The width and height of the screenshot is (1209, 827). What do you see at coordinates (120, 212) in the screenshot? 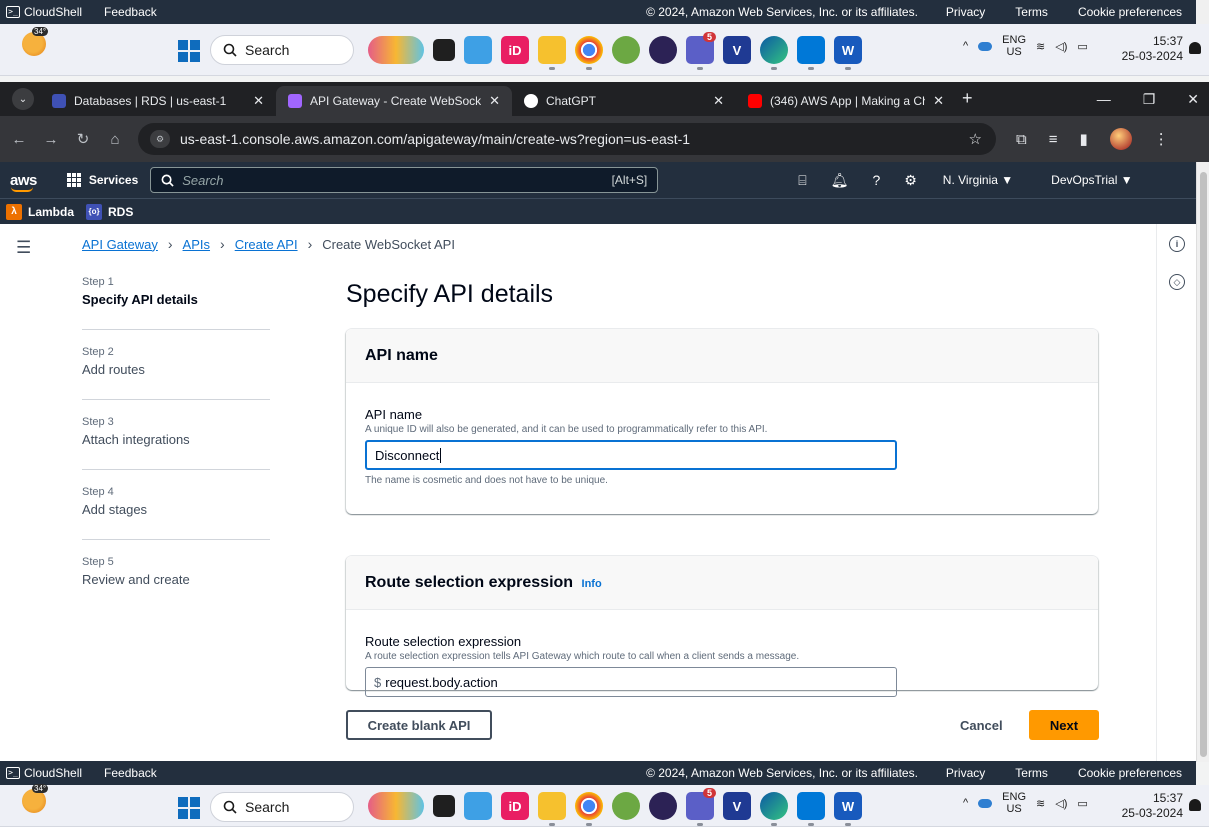
I see `favorite-rds: RDS` at bounding box center [120, 212].